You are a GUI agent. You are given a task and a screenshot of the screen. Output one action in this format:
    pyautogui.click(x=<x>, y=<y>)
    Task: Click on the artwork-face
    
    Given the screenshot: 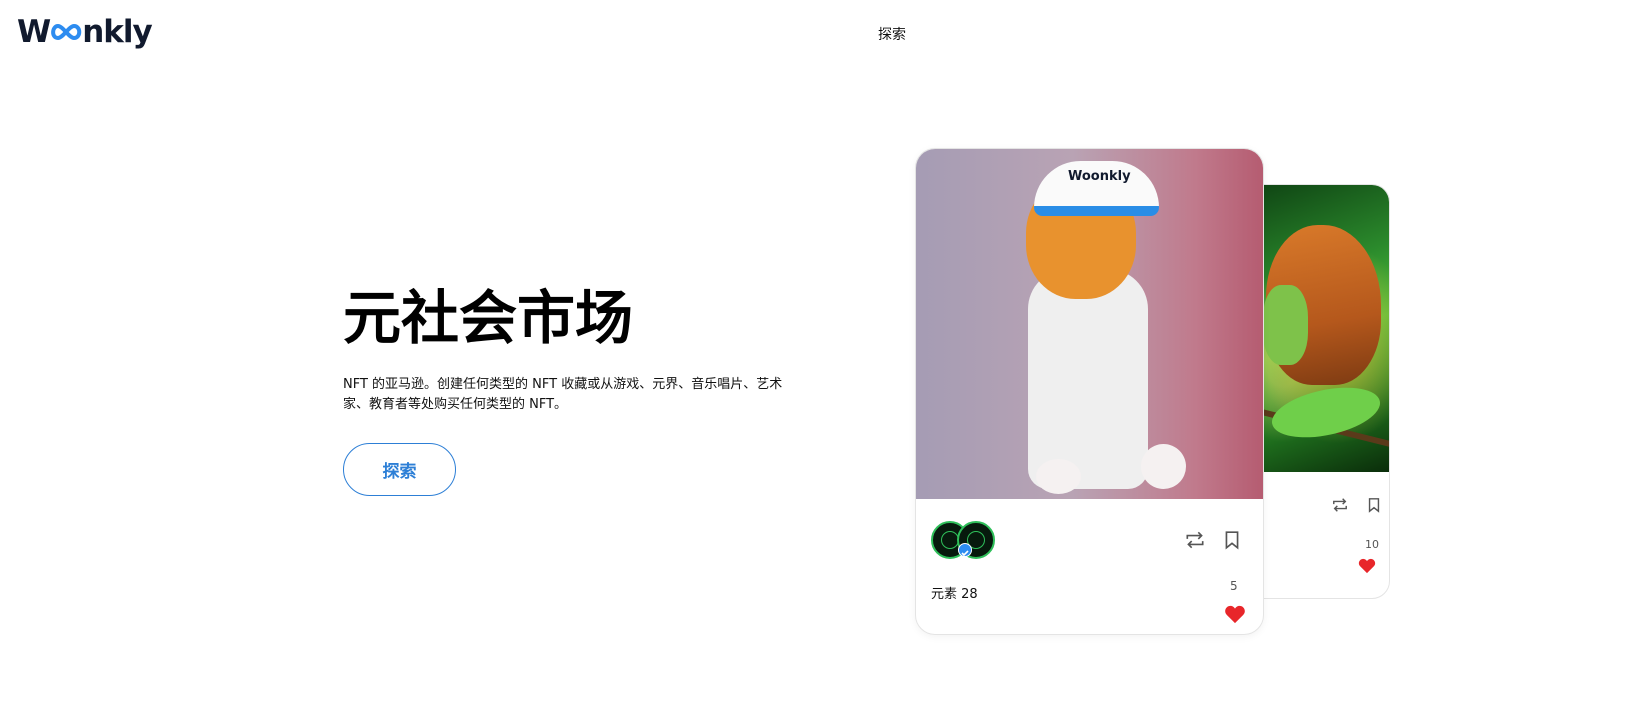 What is the action you would take?
    pyautogui.click(x=1285, y=325)
    